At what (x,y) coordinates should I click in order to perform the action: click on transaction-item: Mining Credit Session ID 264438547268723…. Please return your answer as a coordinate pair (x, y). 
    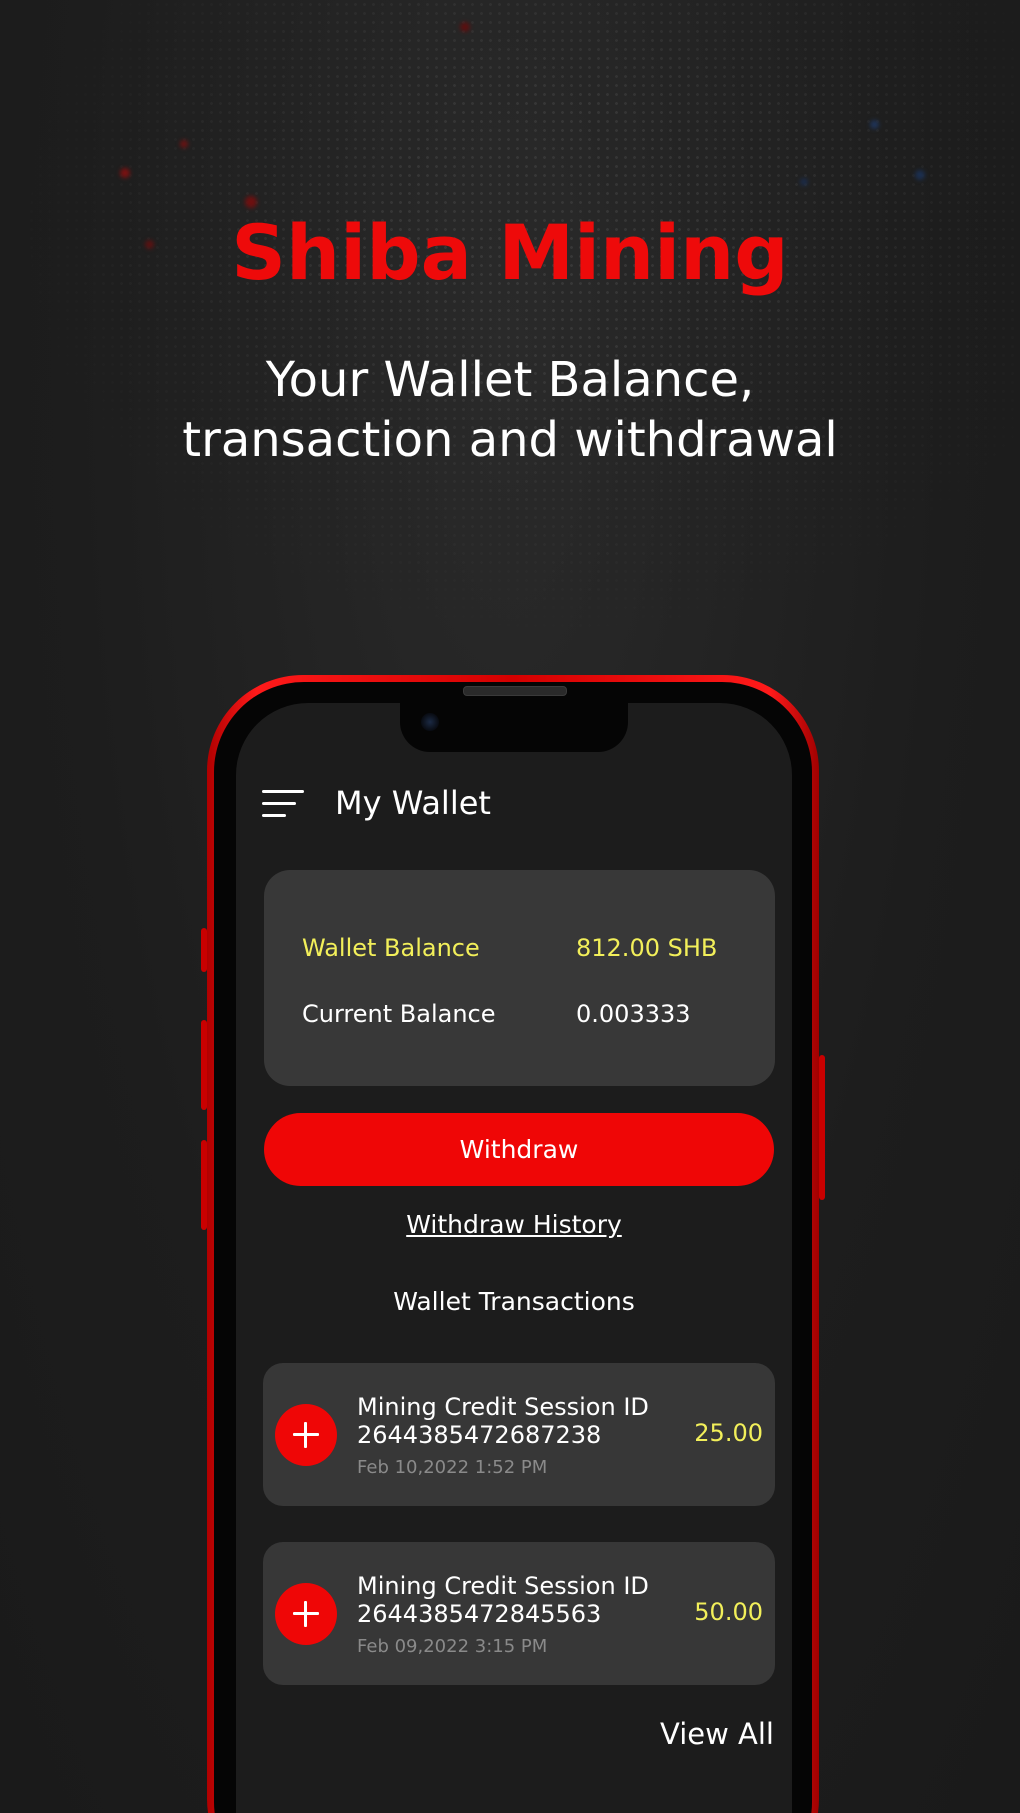
    Looking at the image, I should click on (519, 1434).